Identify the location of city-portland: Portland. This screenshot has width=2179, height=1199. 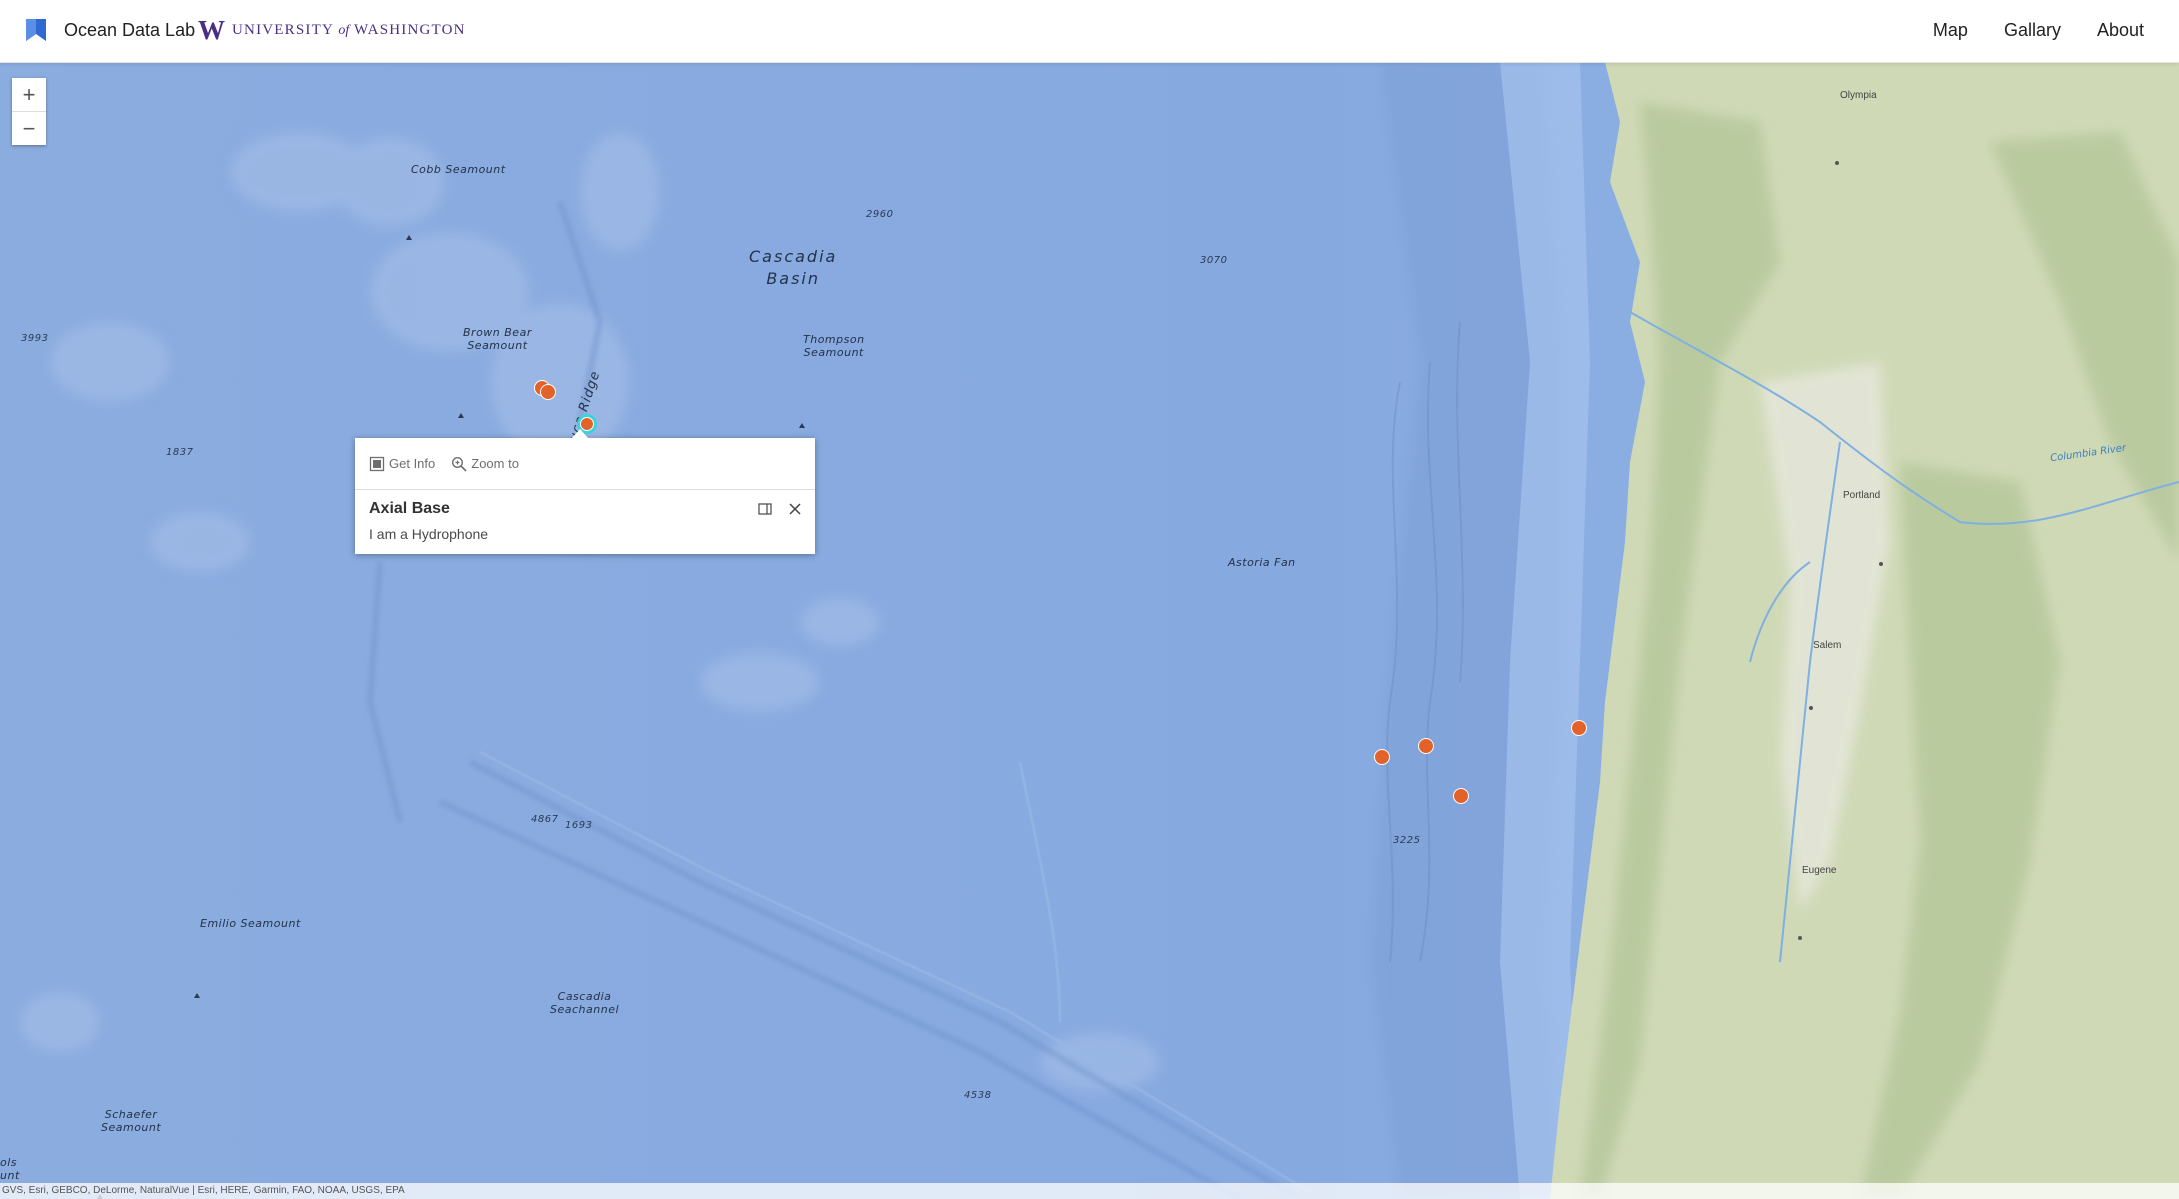
(1862, 495).